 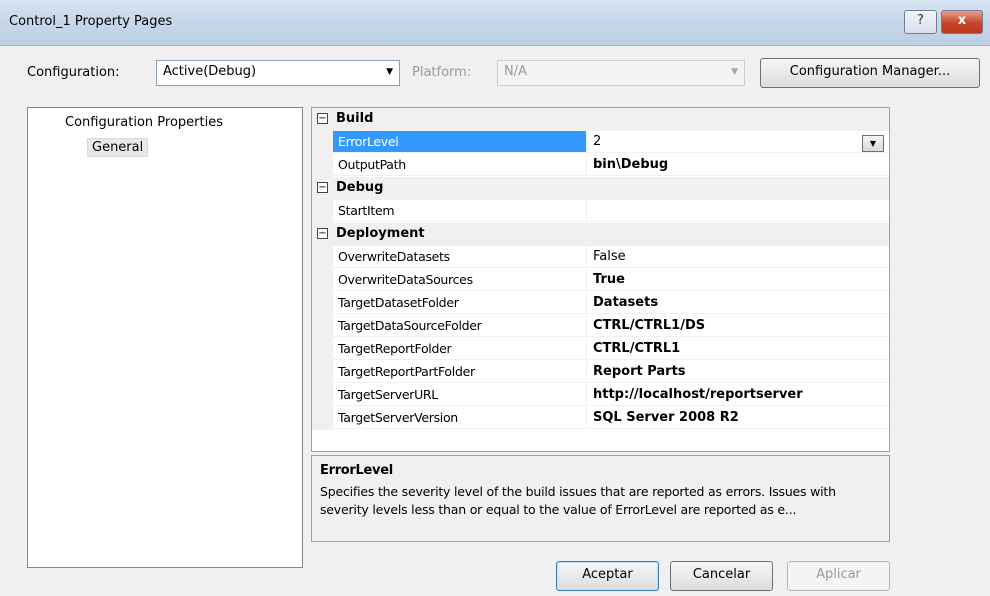 I want to click on property-value: Report Parts, so click(x=738, y=372).